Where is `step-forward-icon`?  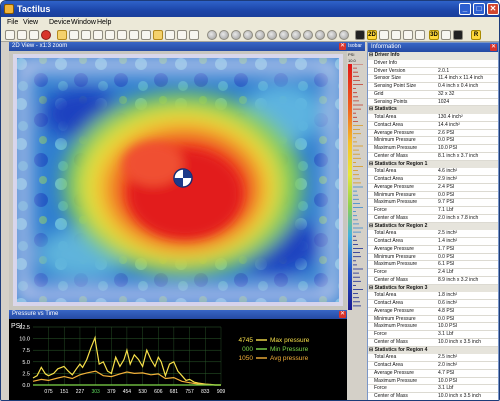
step-forward-icon is located at coordinates (320, 35).